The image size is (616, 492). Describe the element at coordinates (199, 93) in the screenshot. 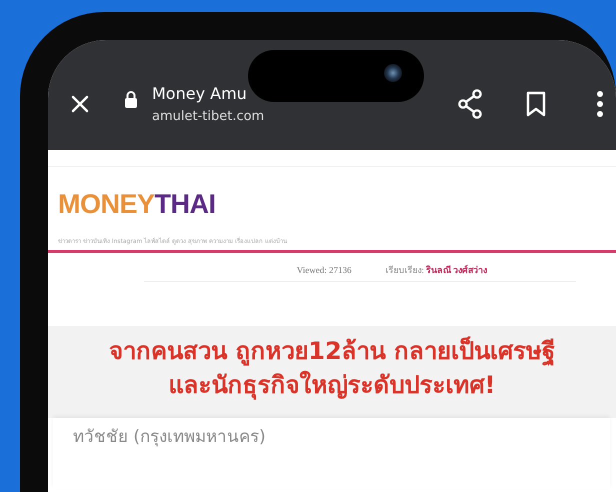

I see `page-title: Money Amu` at that location.